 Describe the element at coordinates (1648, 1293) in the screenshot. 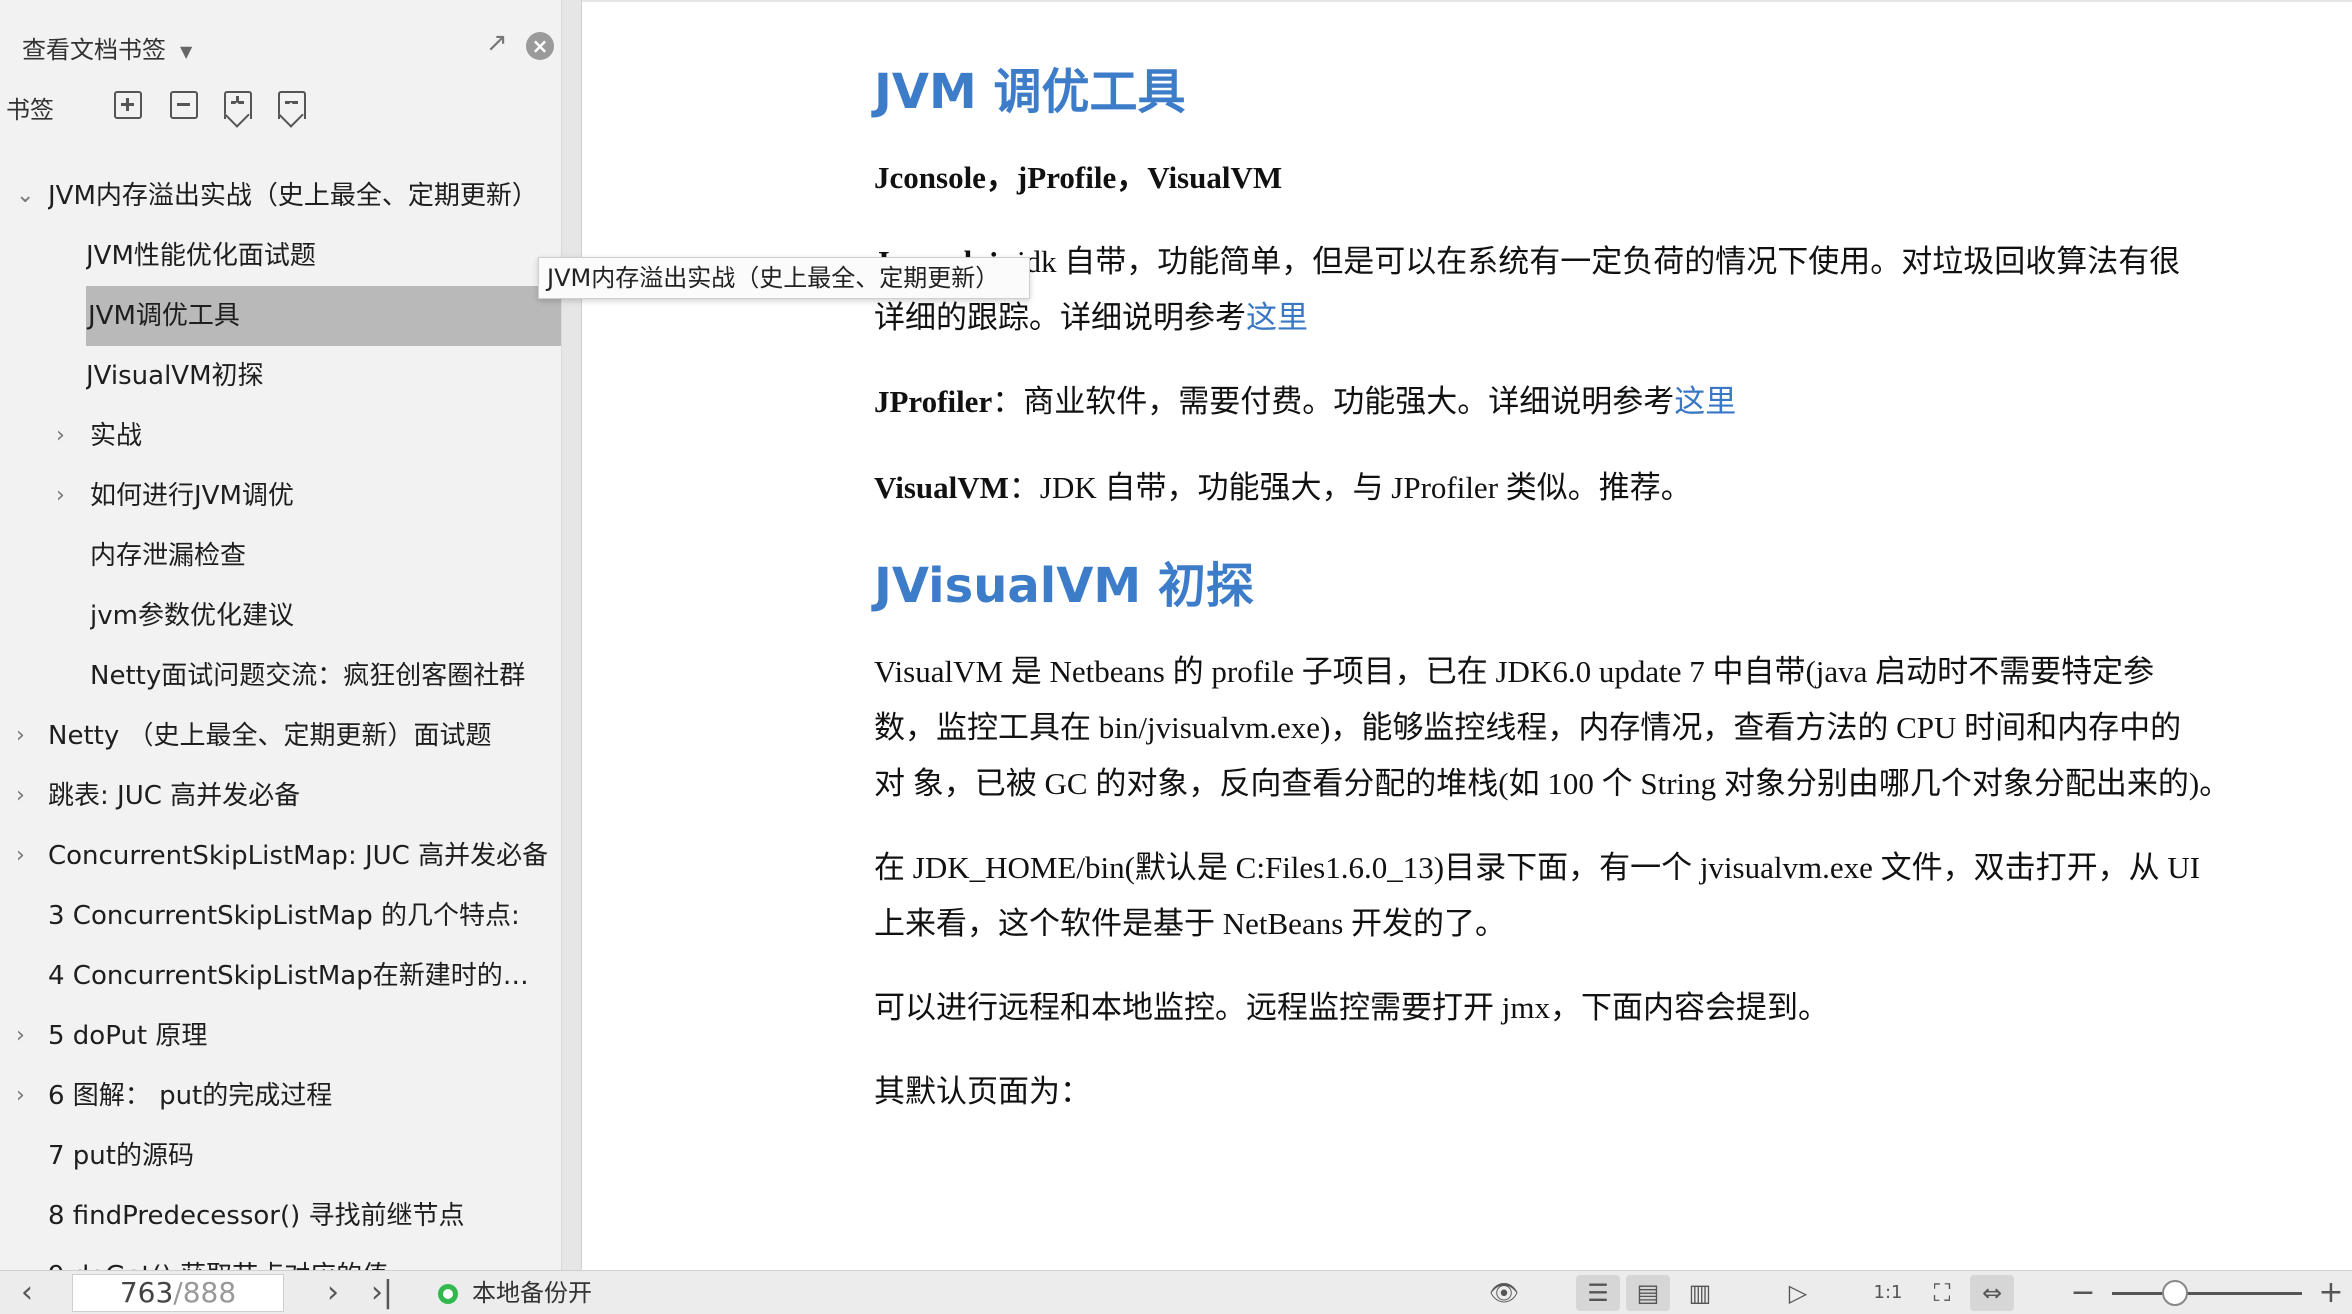

I see `single-page-icon: ▤` at that location.